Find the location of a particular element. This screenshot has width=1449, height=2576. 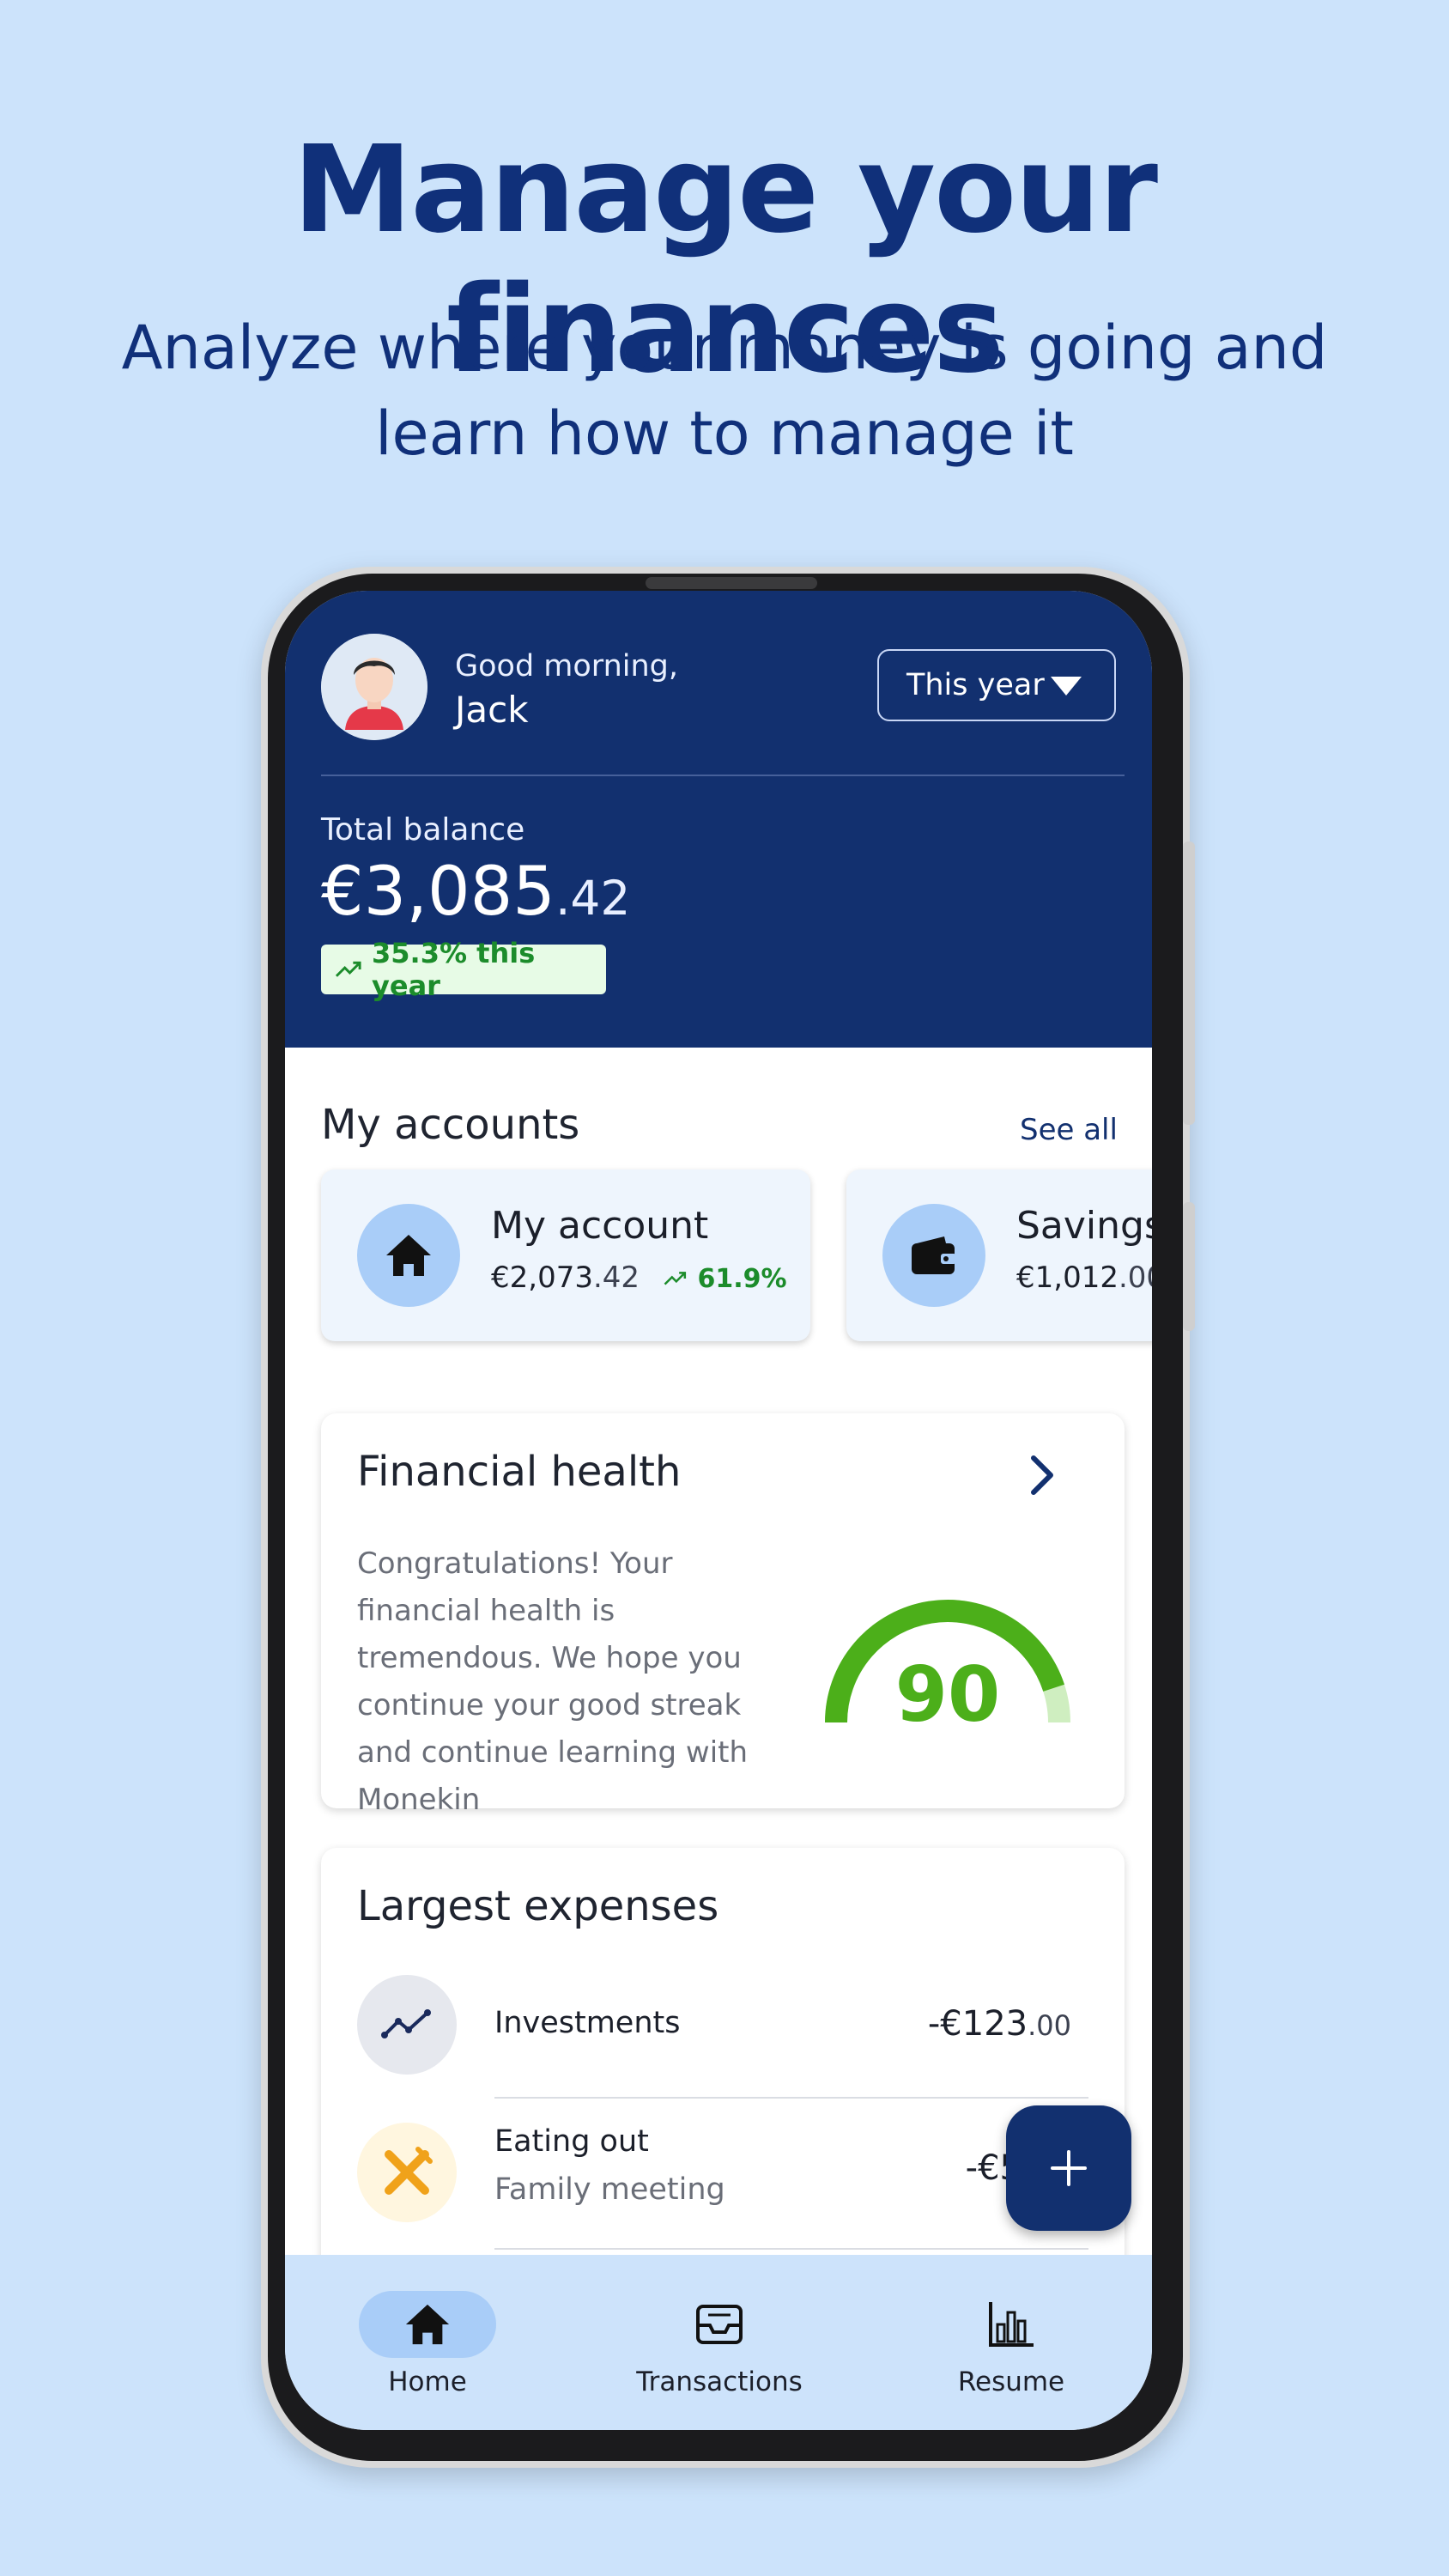

total-balance-value: €3,085.42 is located at coordinates (475, 892).